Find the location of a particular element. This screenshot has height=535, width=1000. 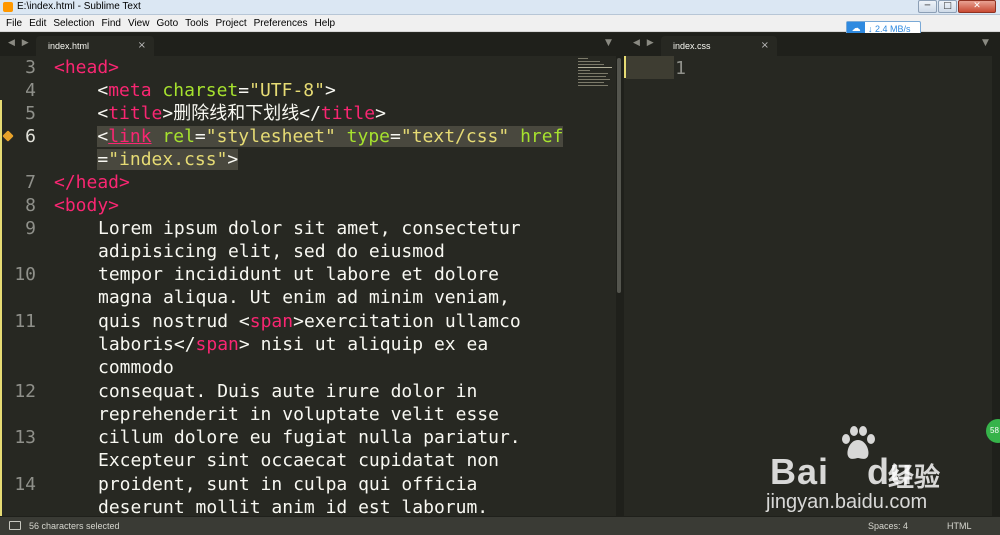

window-title: E:\index.html - Sublime Text is located at coordinates (79, 6).